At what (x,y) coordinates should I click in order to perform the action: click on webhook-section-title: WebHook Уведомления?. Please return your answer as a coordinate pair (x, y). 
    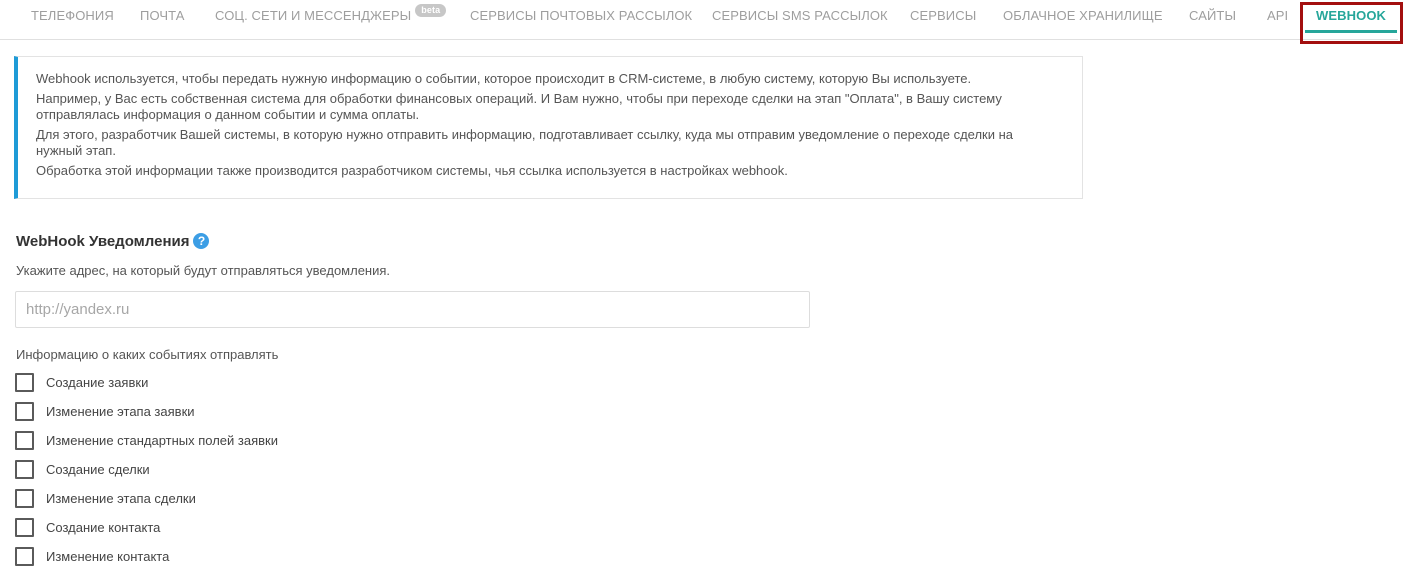
    Looking at the image, I should click on (113, 241).